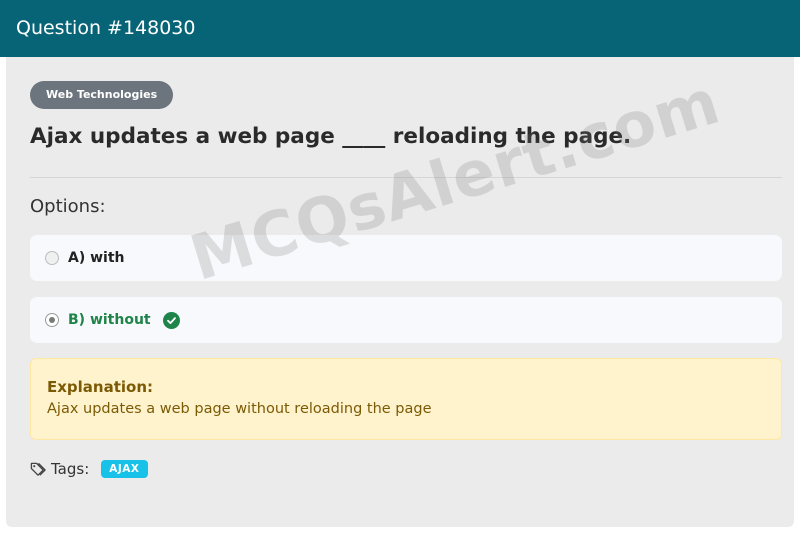 The height and width of the screenshot is (557, 800). I want to click on page-title: Question #148030, so click(400, 28).